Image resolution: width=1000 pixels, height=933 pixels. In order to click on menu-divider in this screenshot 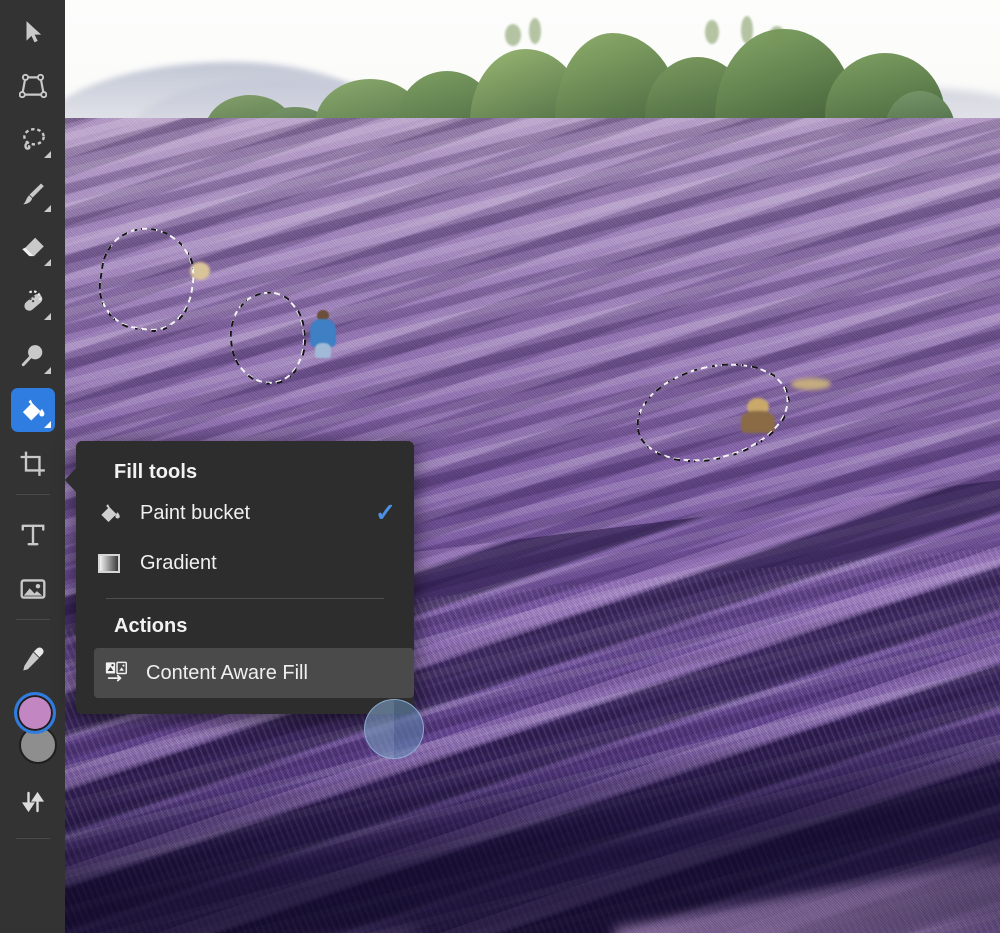, I will do `click(245, 598)`.